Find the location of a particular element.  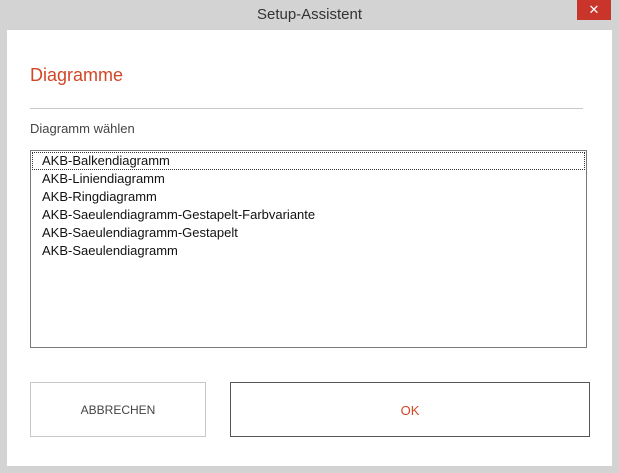

list-label: Diagramm wählen is located at coordinates (82, 128).